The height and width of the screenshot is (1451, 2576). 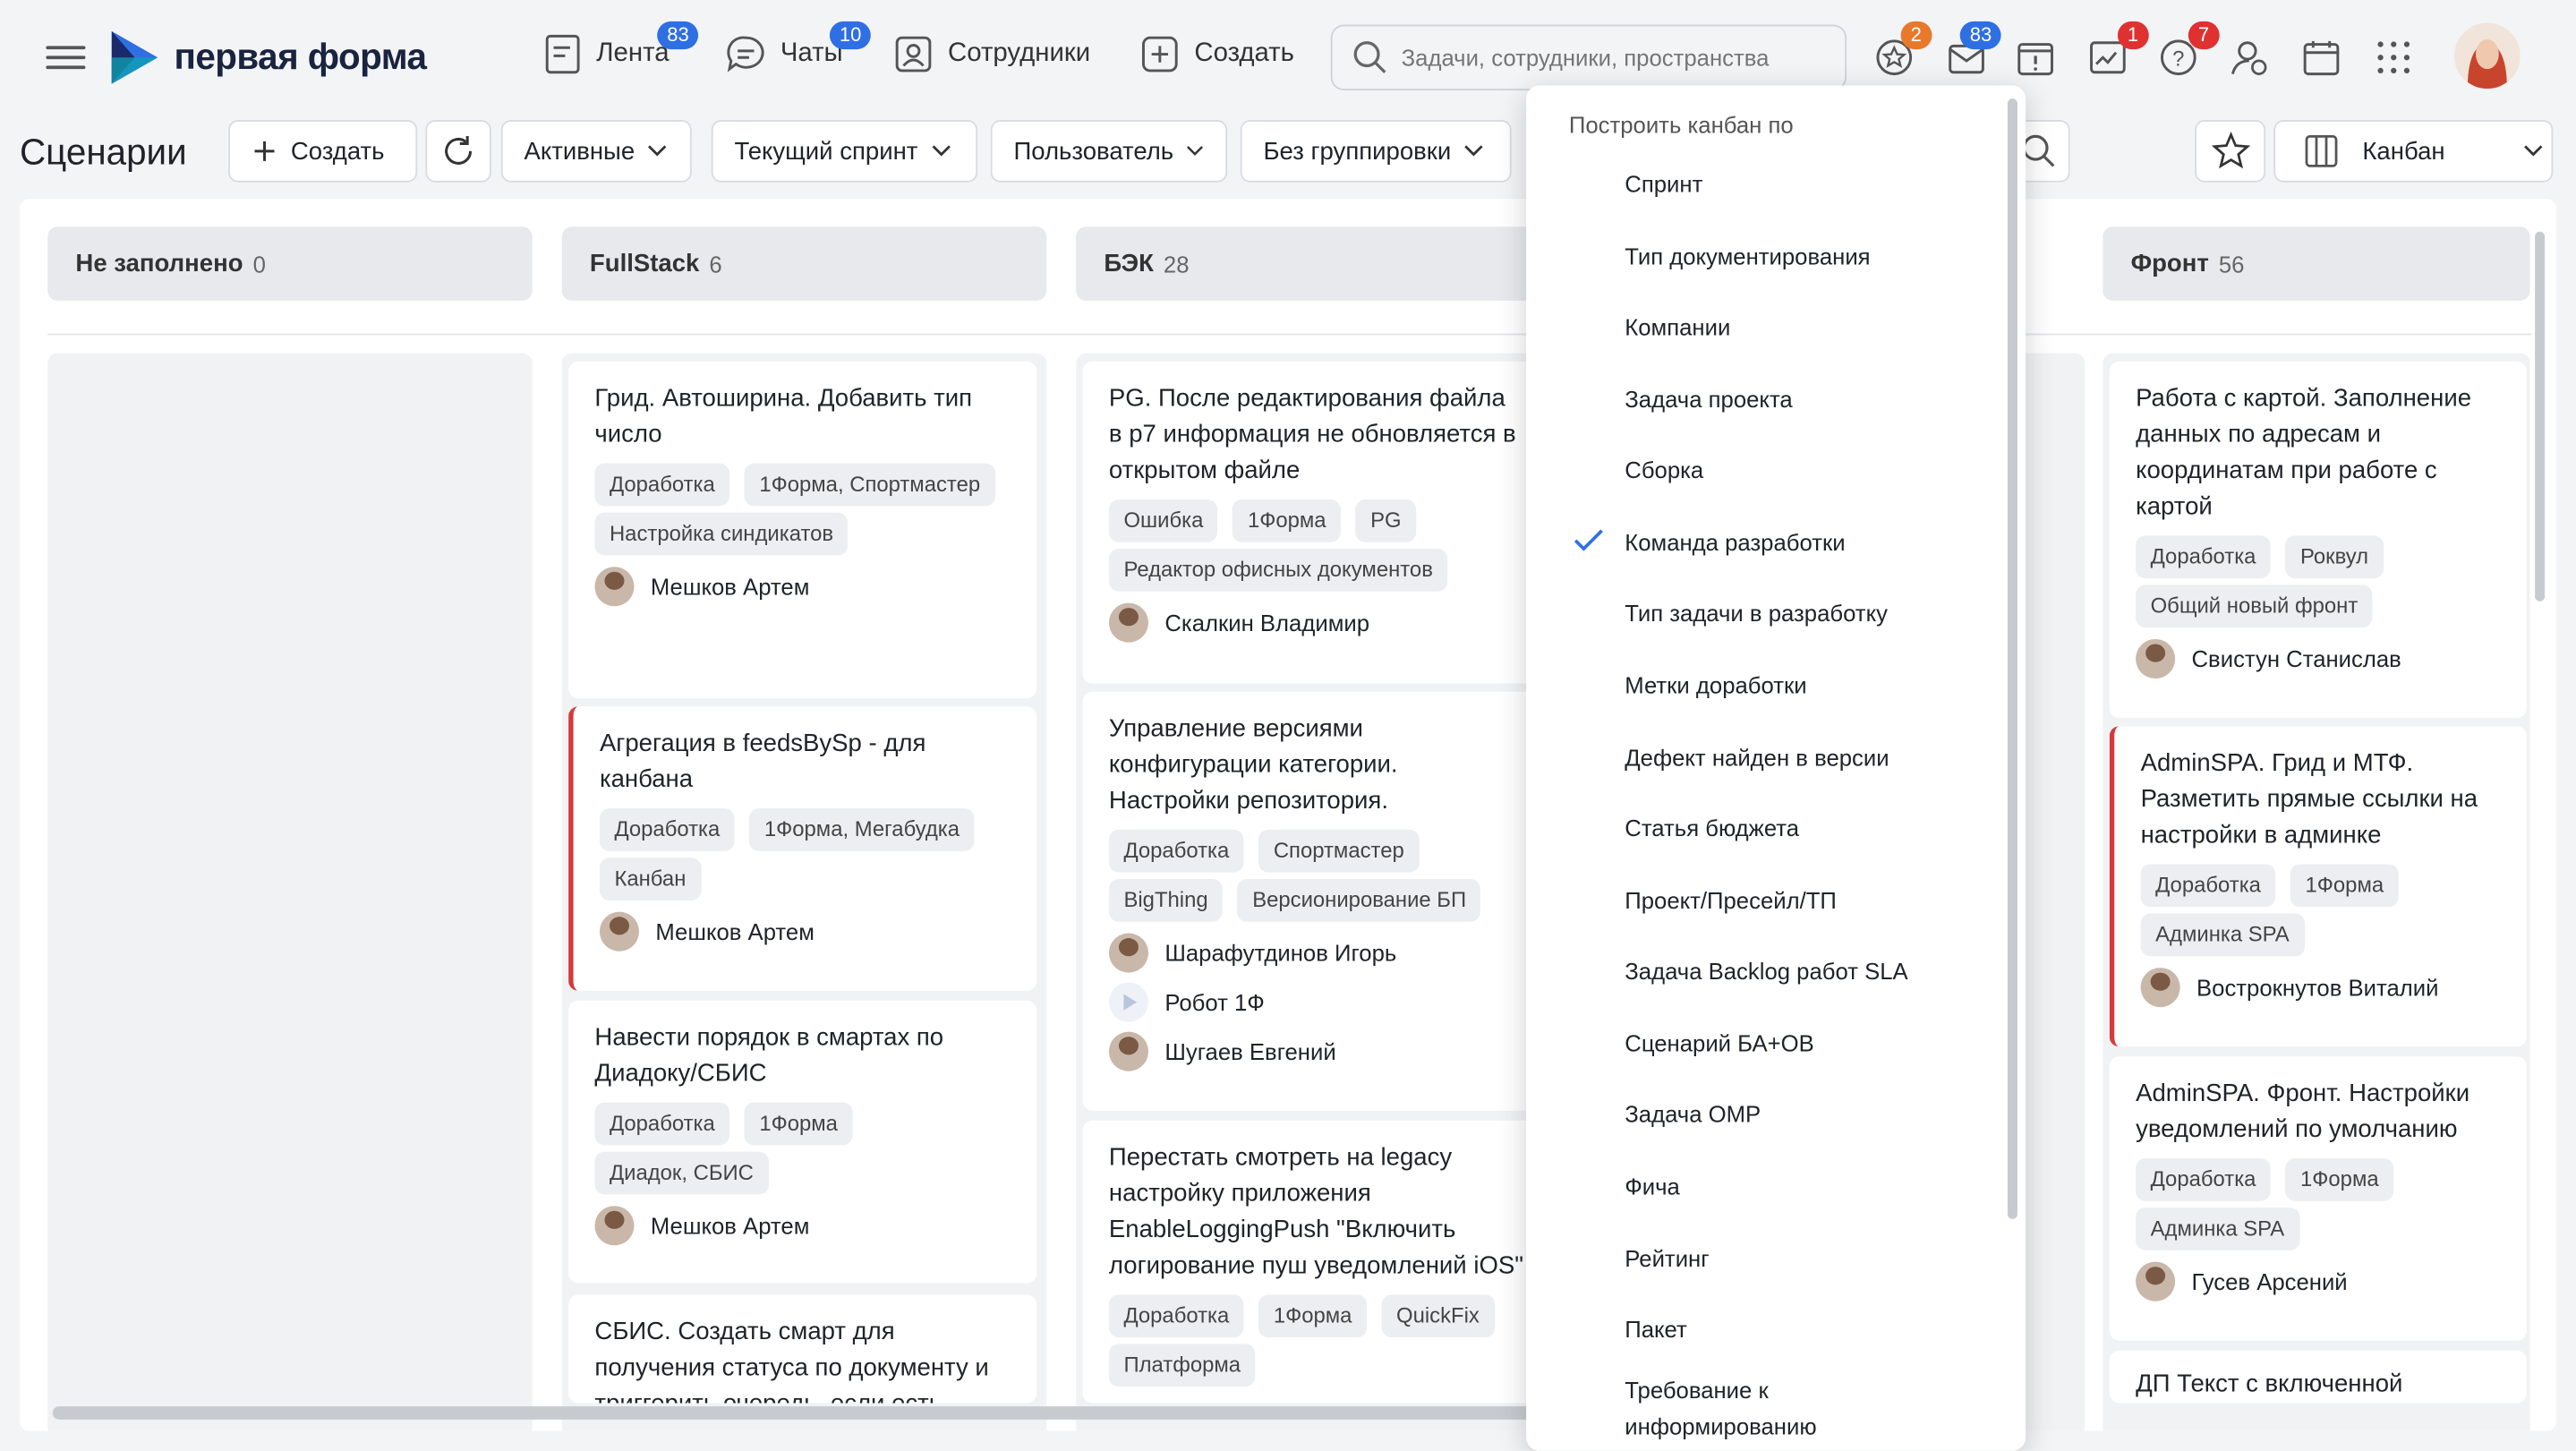 I want to click on menu-item: Проект/Пресейл/ТП, so click(x=1763, y=901).